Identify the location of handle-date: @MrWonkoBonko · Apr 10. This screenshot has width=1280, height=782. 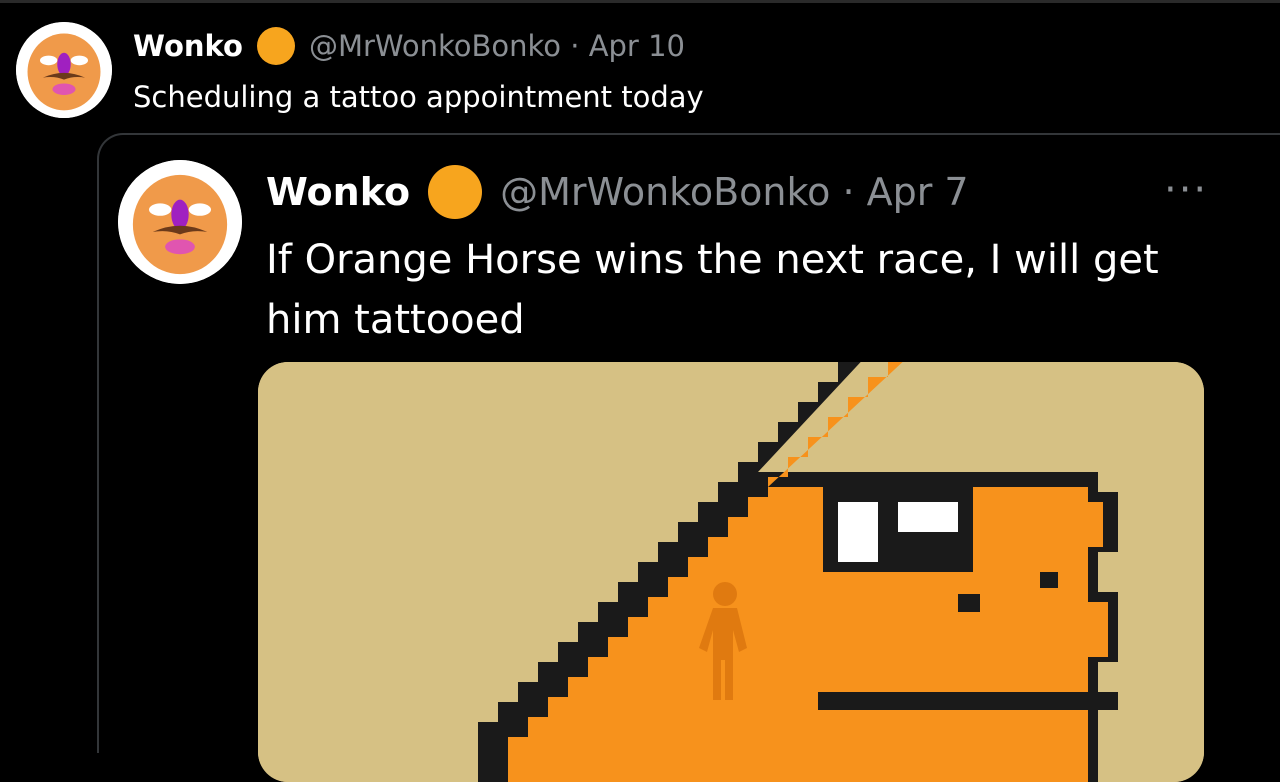
(497, 46).